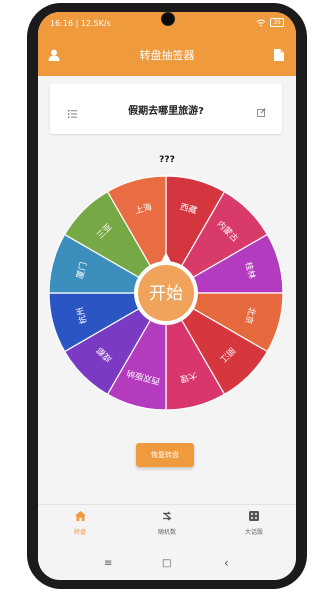 Image resolution: width=333 pixels, height=592 pixels. Describe the element at coordinates (165, 455) in the screenshot. I see `restore-wheel-button: 恢复转盘` at that location.